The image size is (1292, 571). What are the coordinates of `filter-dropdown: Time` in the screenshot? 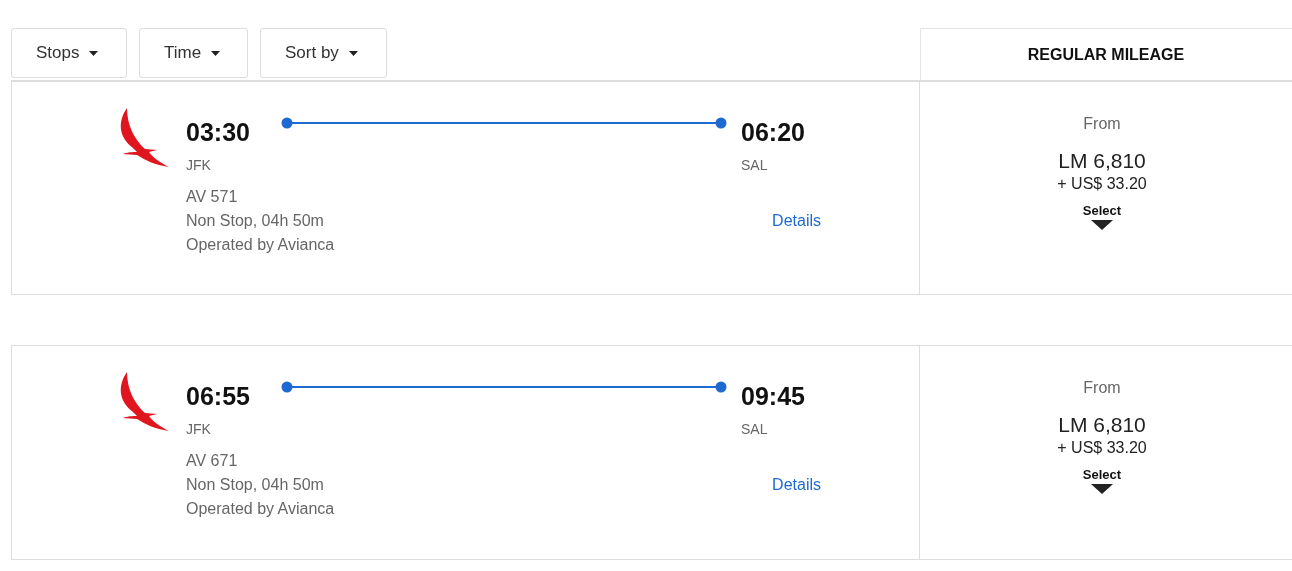 It's located at (193, 53).